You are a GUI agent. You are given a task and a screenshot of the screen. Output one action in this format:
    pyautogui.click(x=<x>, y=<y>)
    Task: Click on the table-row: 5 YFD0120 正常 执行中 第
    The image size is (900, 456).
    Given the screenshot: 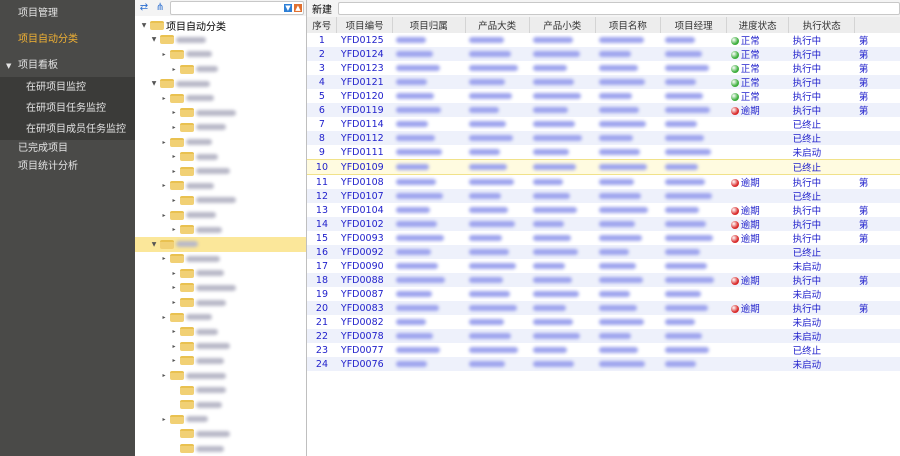 What is the action you would take?
    pyautogui.click(x=603, y=96)
    